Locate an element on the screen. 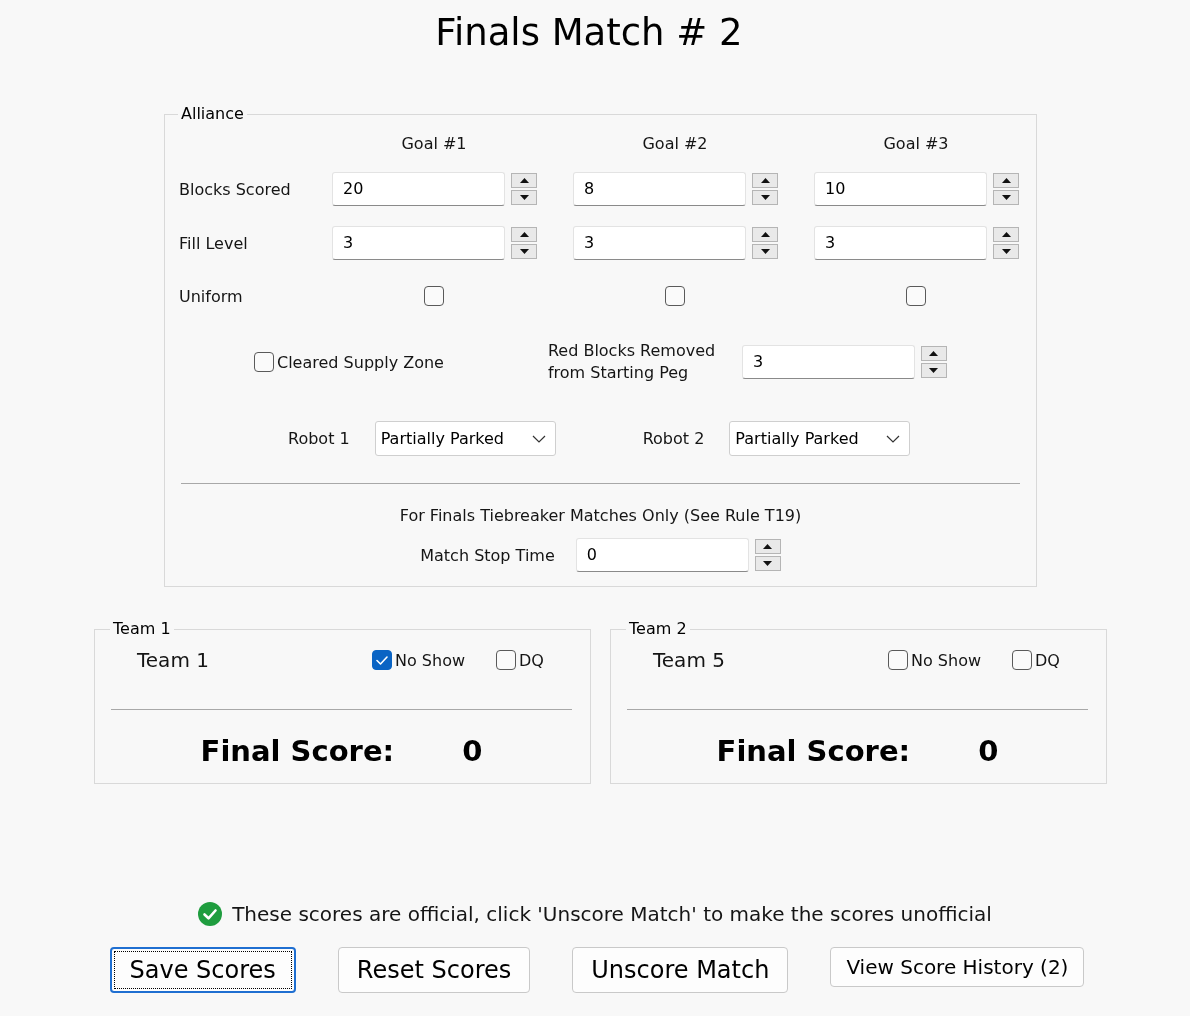  number-field: 10 is located at coordinates (900, 189).